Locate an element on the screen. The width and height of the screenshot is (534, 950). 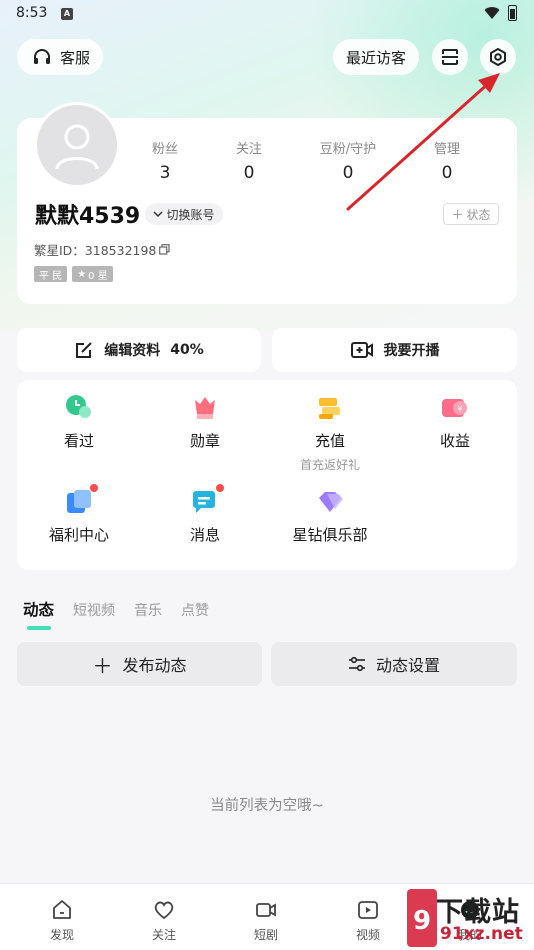
status-bar: 8:53 A is located at coordinates (267, 14).